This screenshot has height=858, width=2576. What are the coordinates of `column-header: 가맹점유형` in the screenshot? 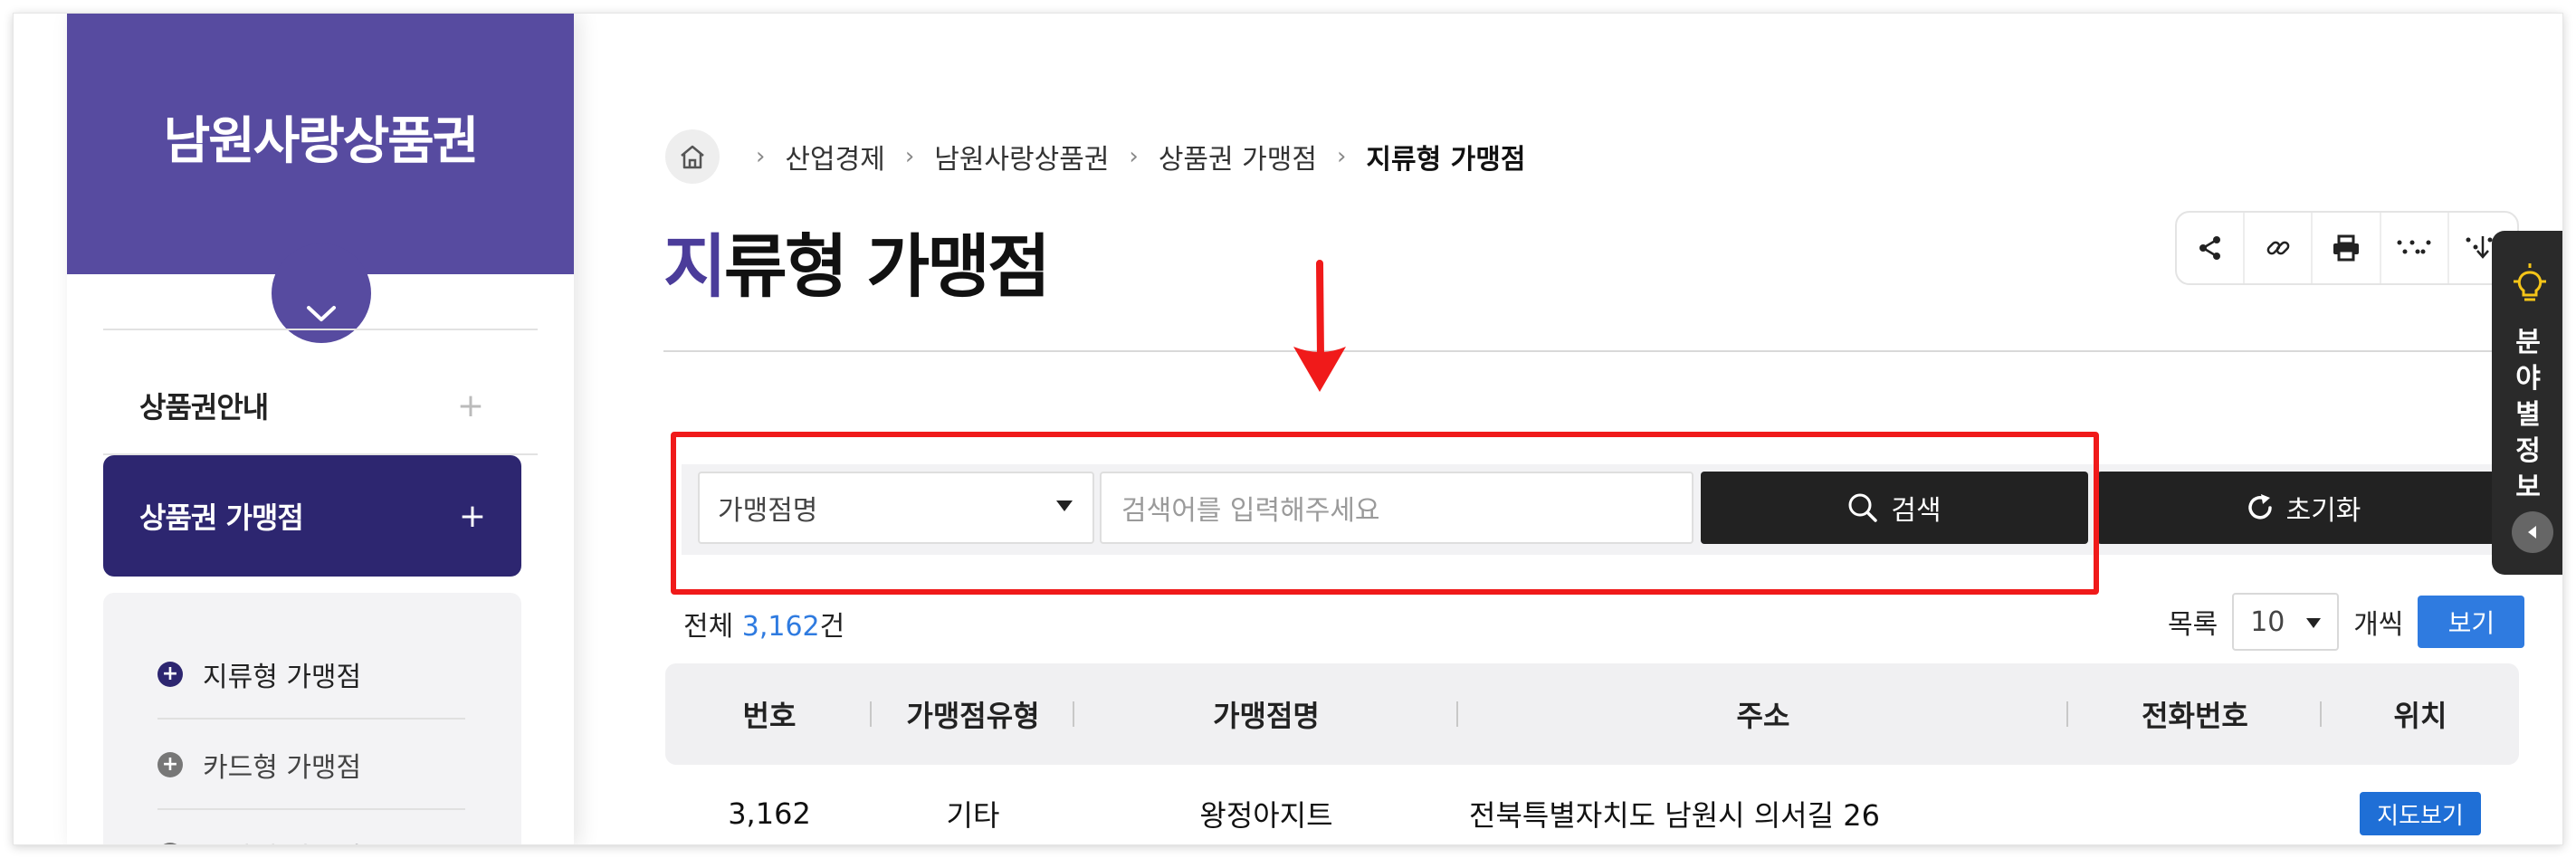 It's located at (973, 716).